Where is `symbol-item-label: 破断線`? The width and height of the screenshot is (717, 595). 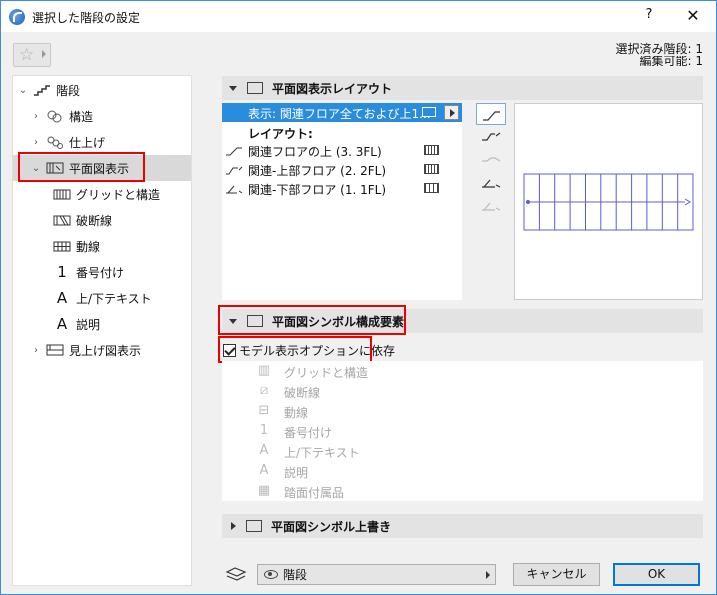 symbol-item-label: 破断線 is located at coordinates (302, 393).